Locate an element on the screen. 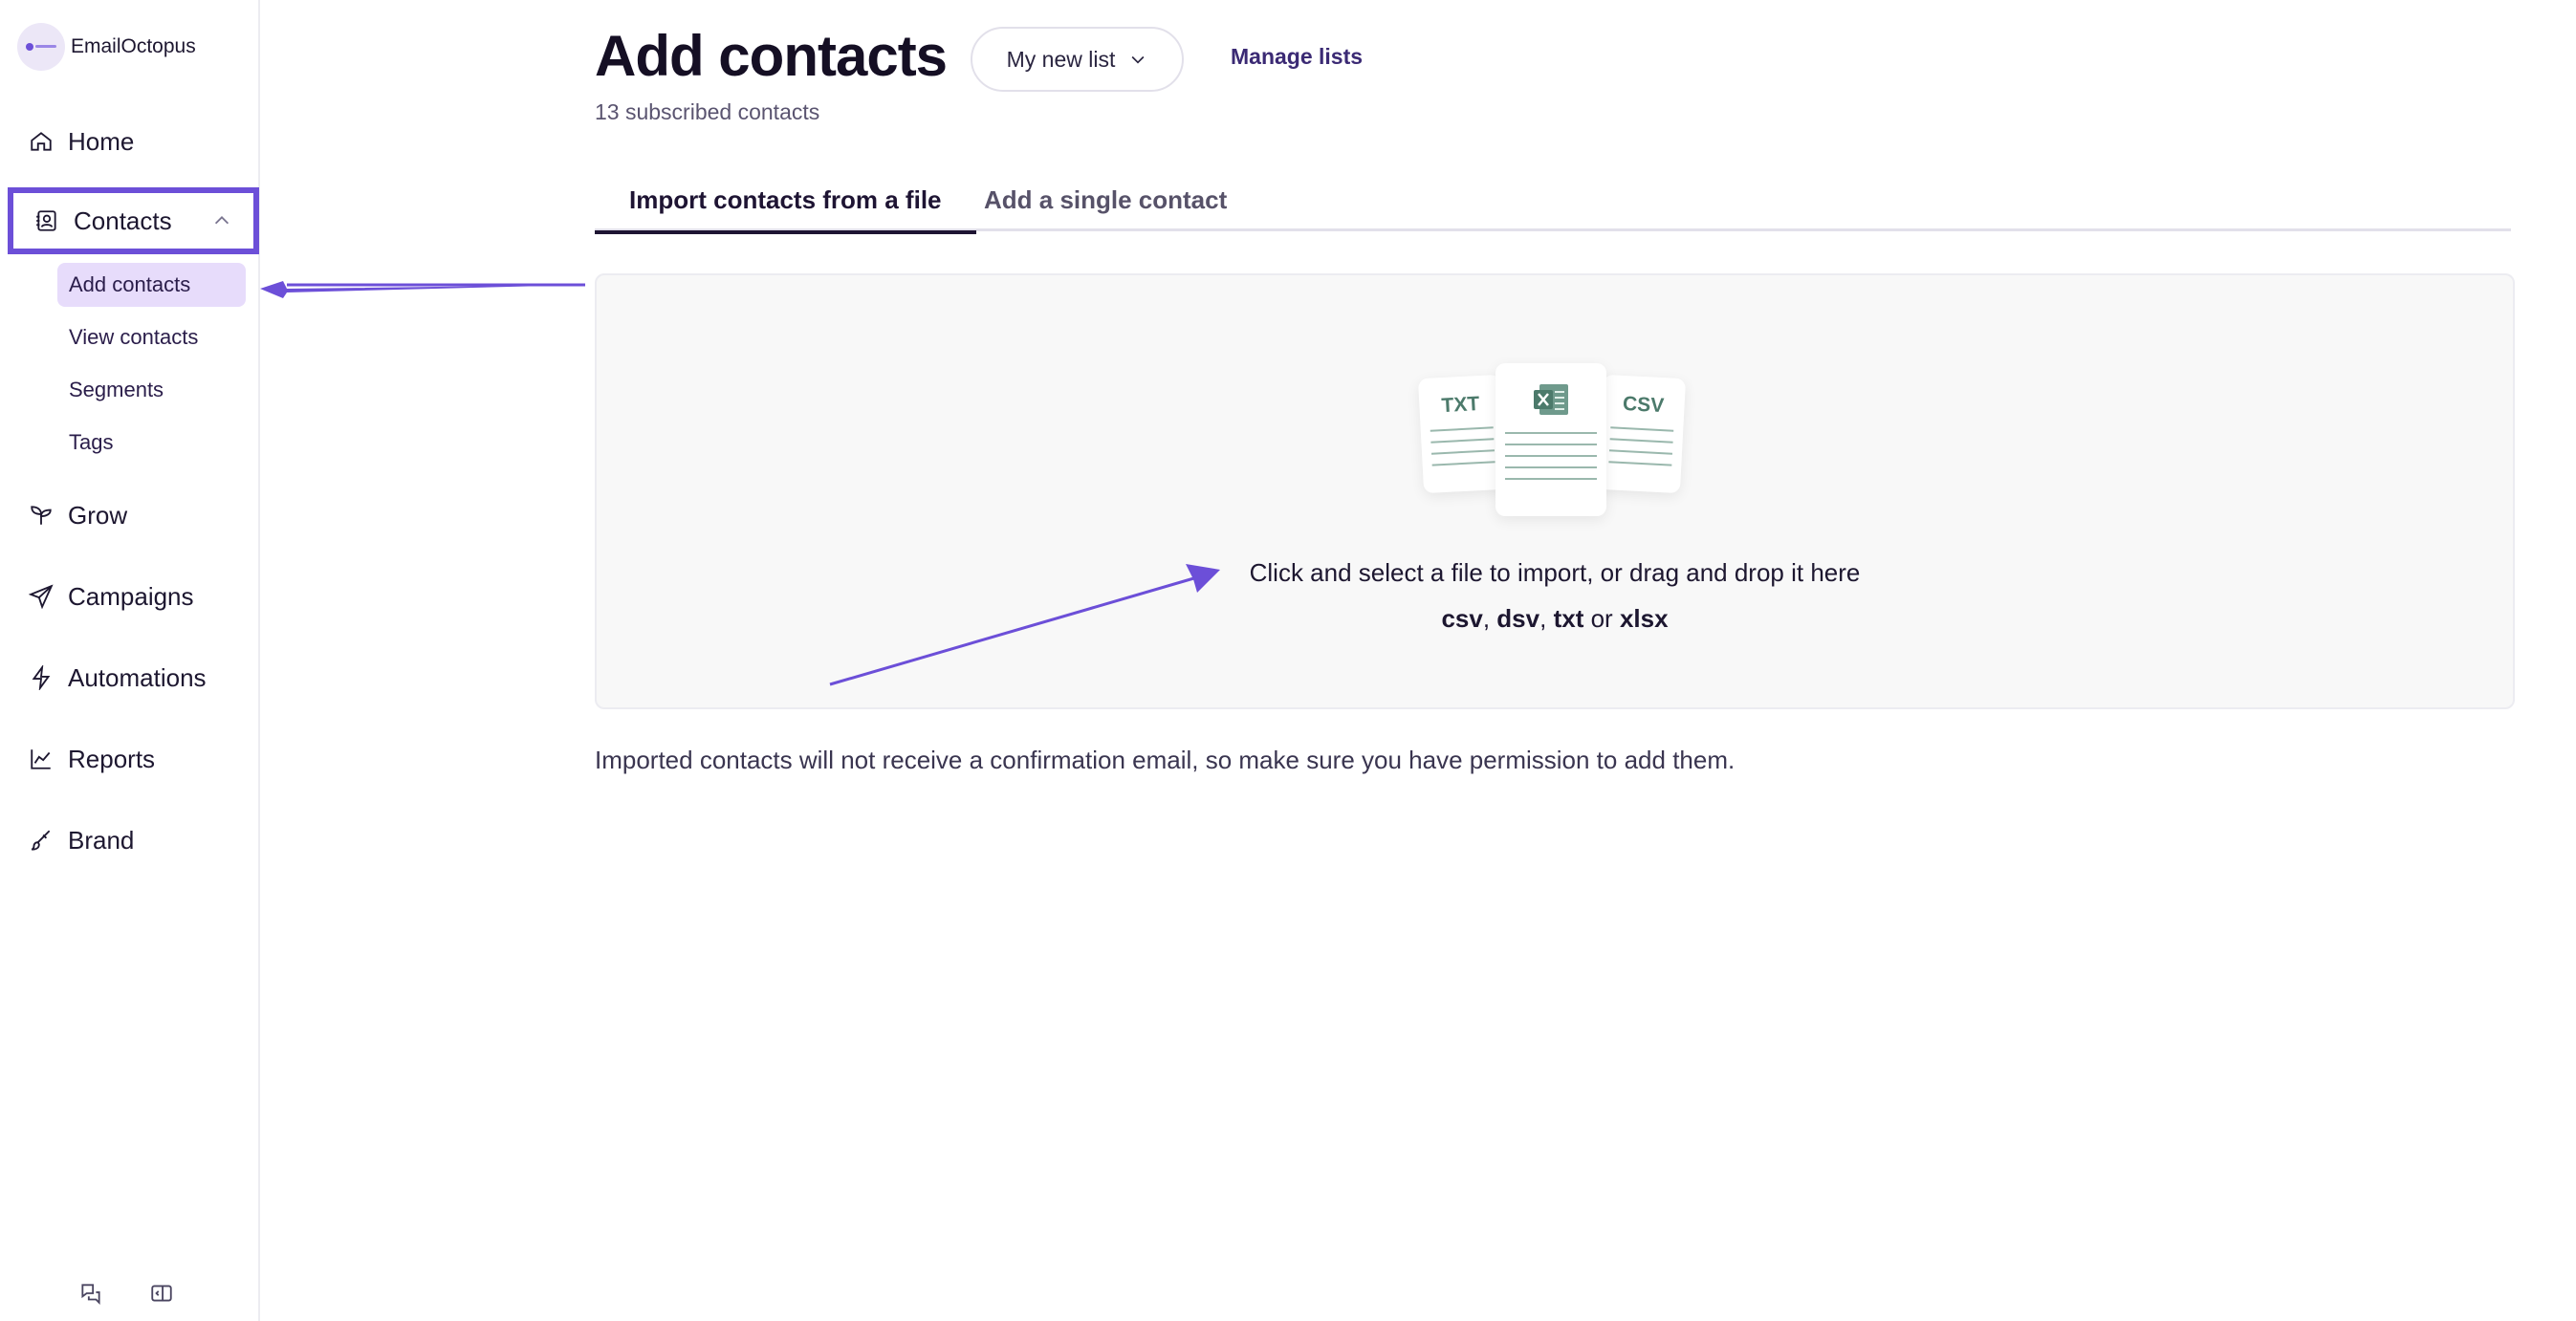 The height and width of the screenshot is (1321, 2576). sidebar-item-reports: Reports is located at coordinates (92, 759).